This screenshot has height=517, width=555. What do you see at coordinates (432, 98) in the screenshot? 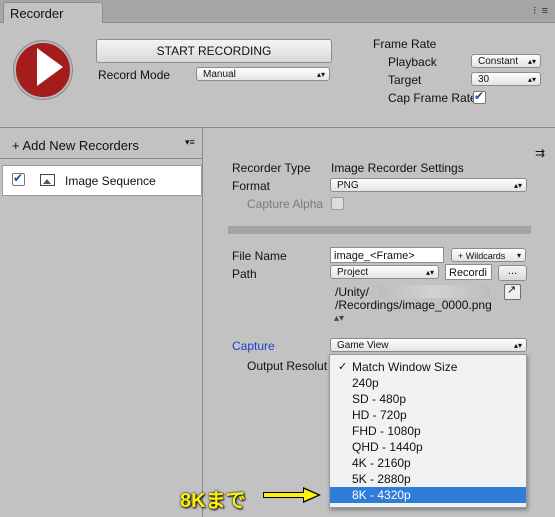
I see `cap-frame-rate-label: Cap Frame Rate` at bounding box center [432, 98].